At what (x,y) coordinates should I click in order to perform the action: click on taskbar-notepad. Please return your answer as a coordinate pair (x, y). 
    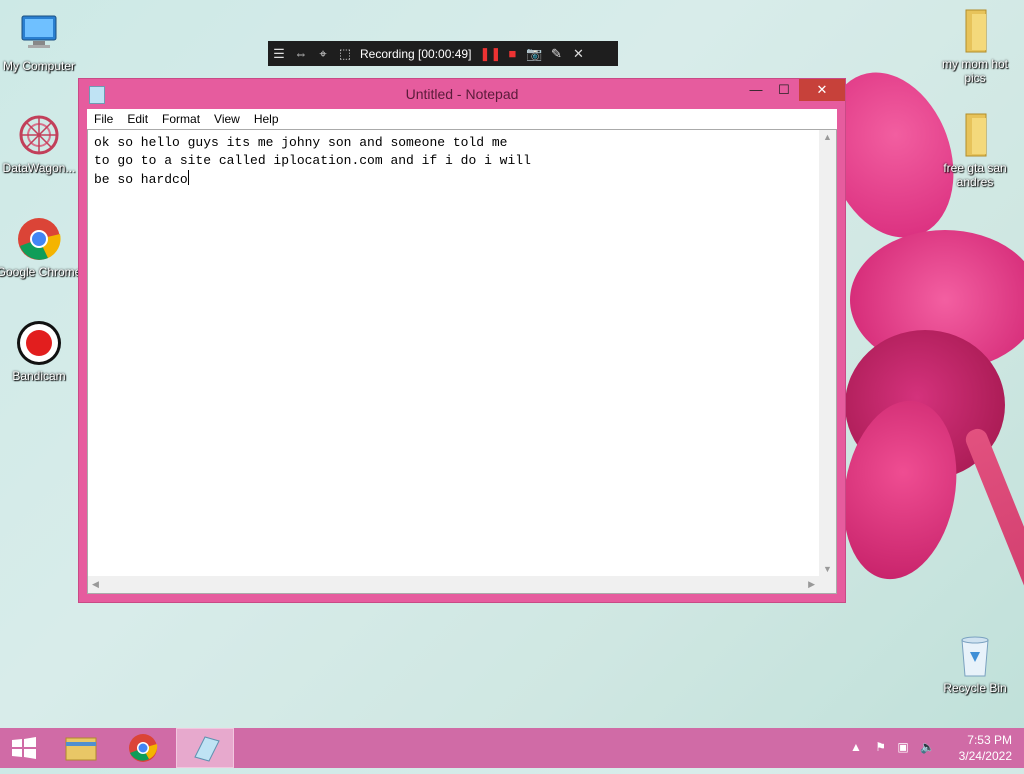
    Looking at the image, I should click on (205, 748).